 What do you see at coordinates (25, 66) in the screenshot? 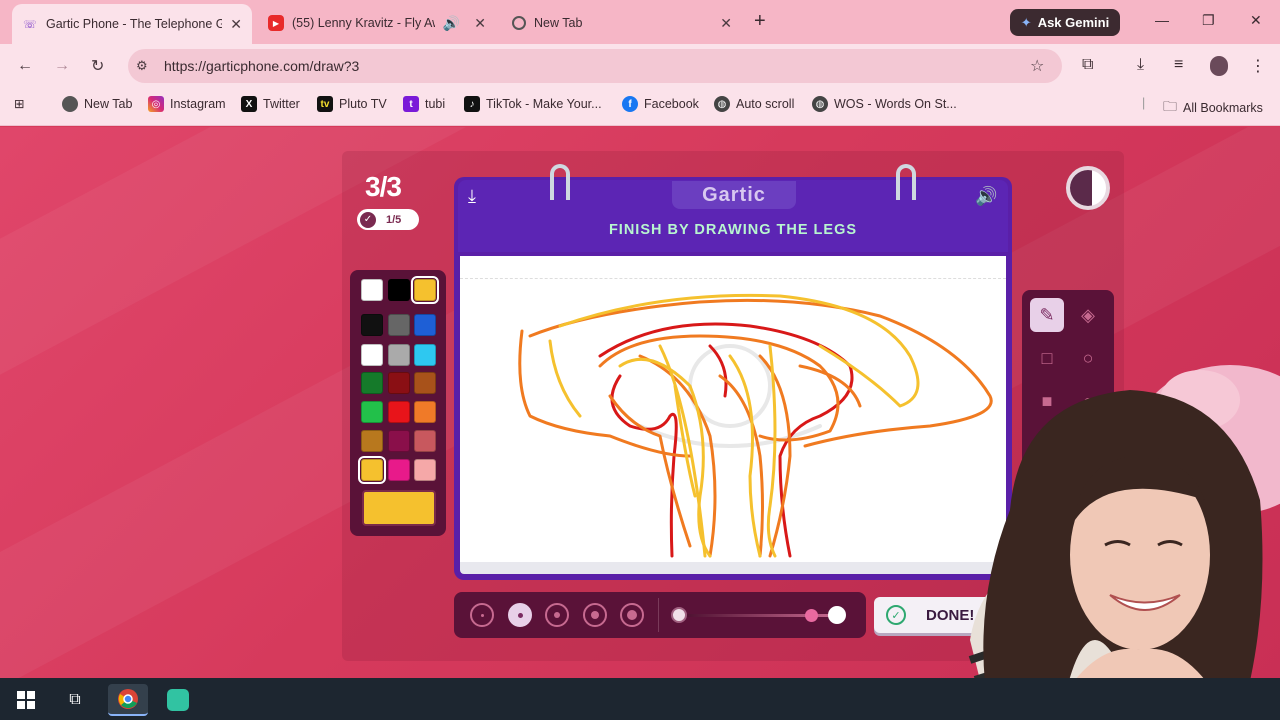
I see `back-icon: ←` at bounding box center [25, 66].